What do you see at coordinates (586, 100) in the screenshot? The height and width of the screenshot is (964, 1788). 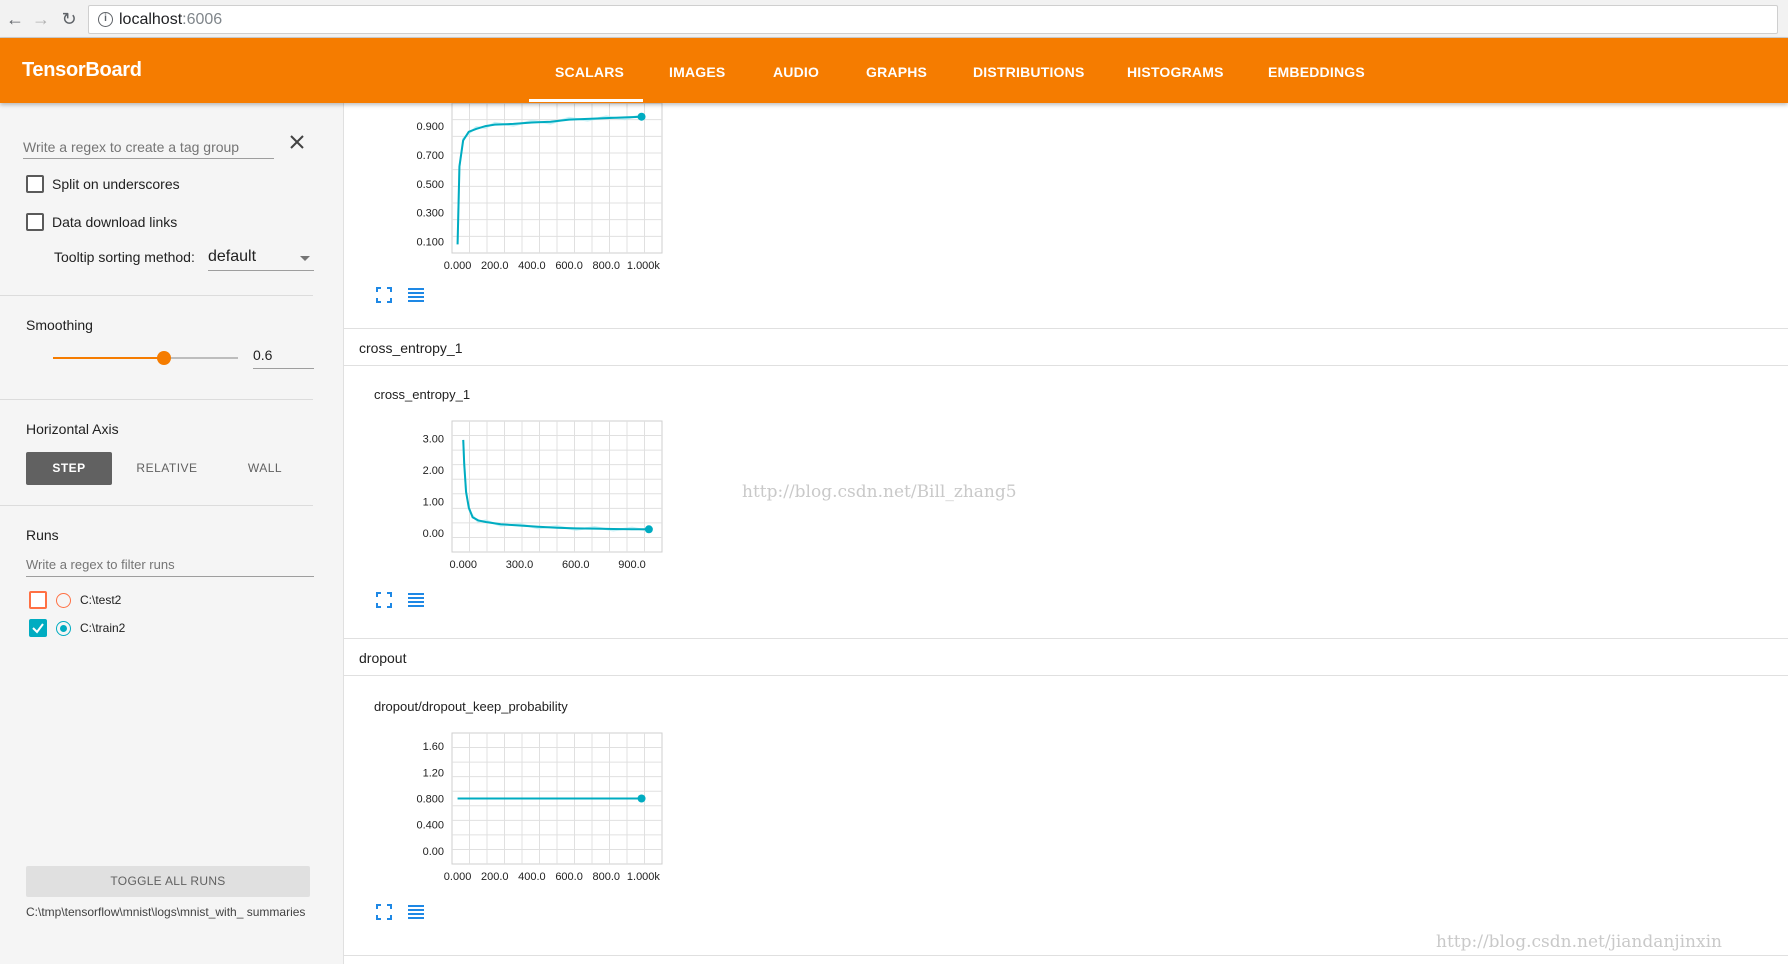 I see `active-tab-indicator` at bounding box center [586, 100].